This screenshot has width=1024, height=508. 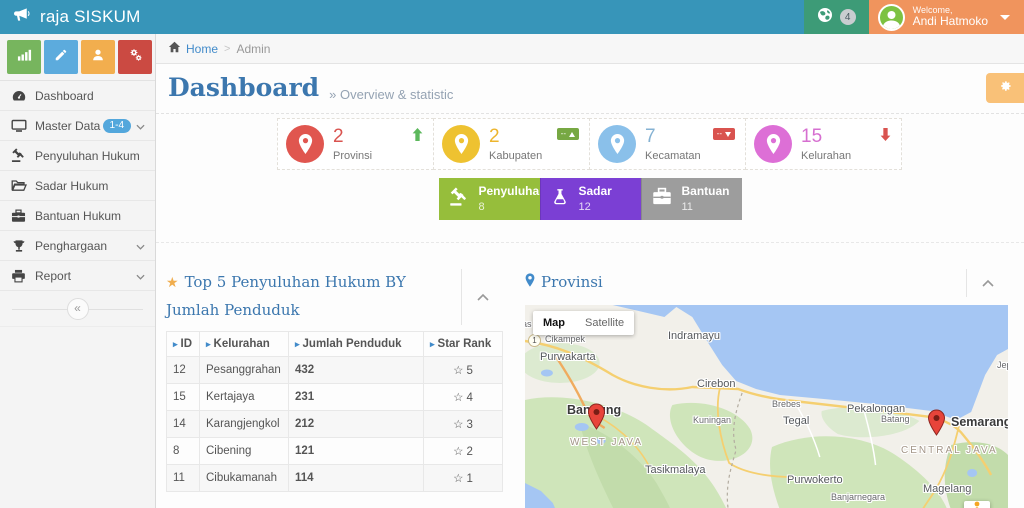 I want to click on map-label: Indramayu, so click(x=694, y=335).